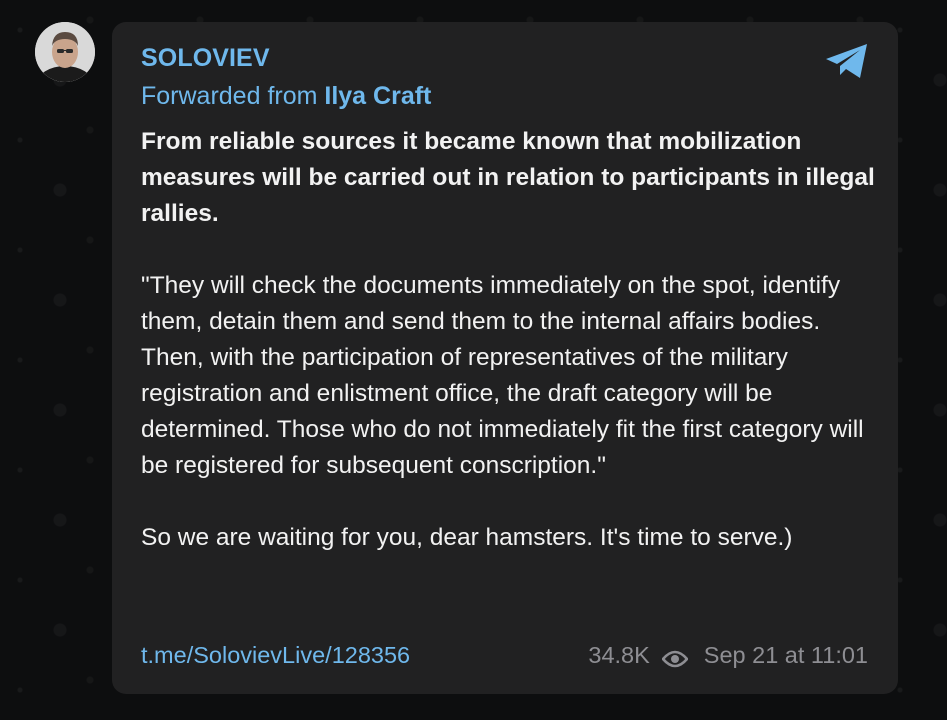 This screenshot has height=720, width=947. I want to click on channel-avatar, so click(65, 52).